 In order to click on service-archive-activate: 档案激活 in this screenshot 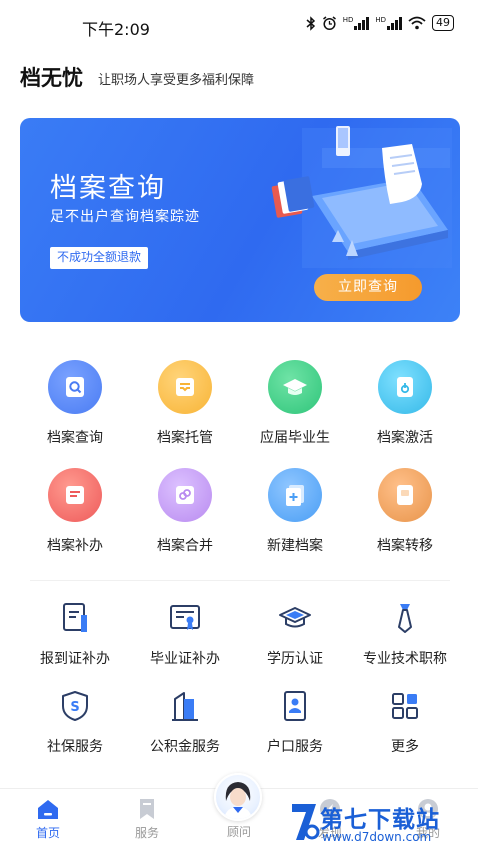, I will do `click(405, 414)`.